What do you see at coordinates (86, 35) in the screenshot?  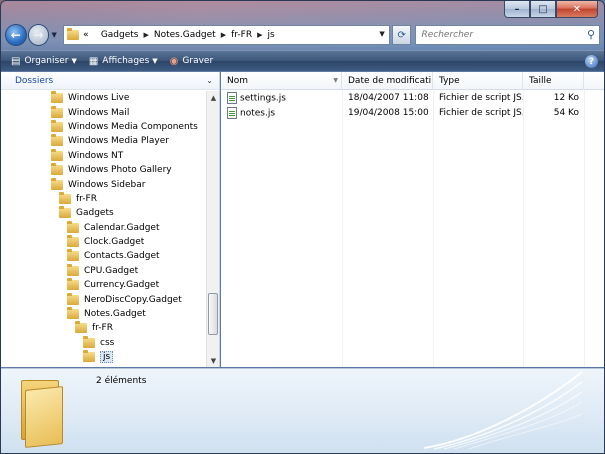 I see `breadcrumb-overflow: «` at bounding box center [86, 35].